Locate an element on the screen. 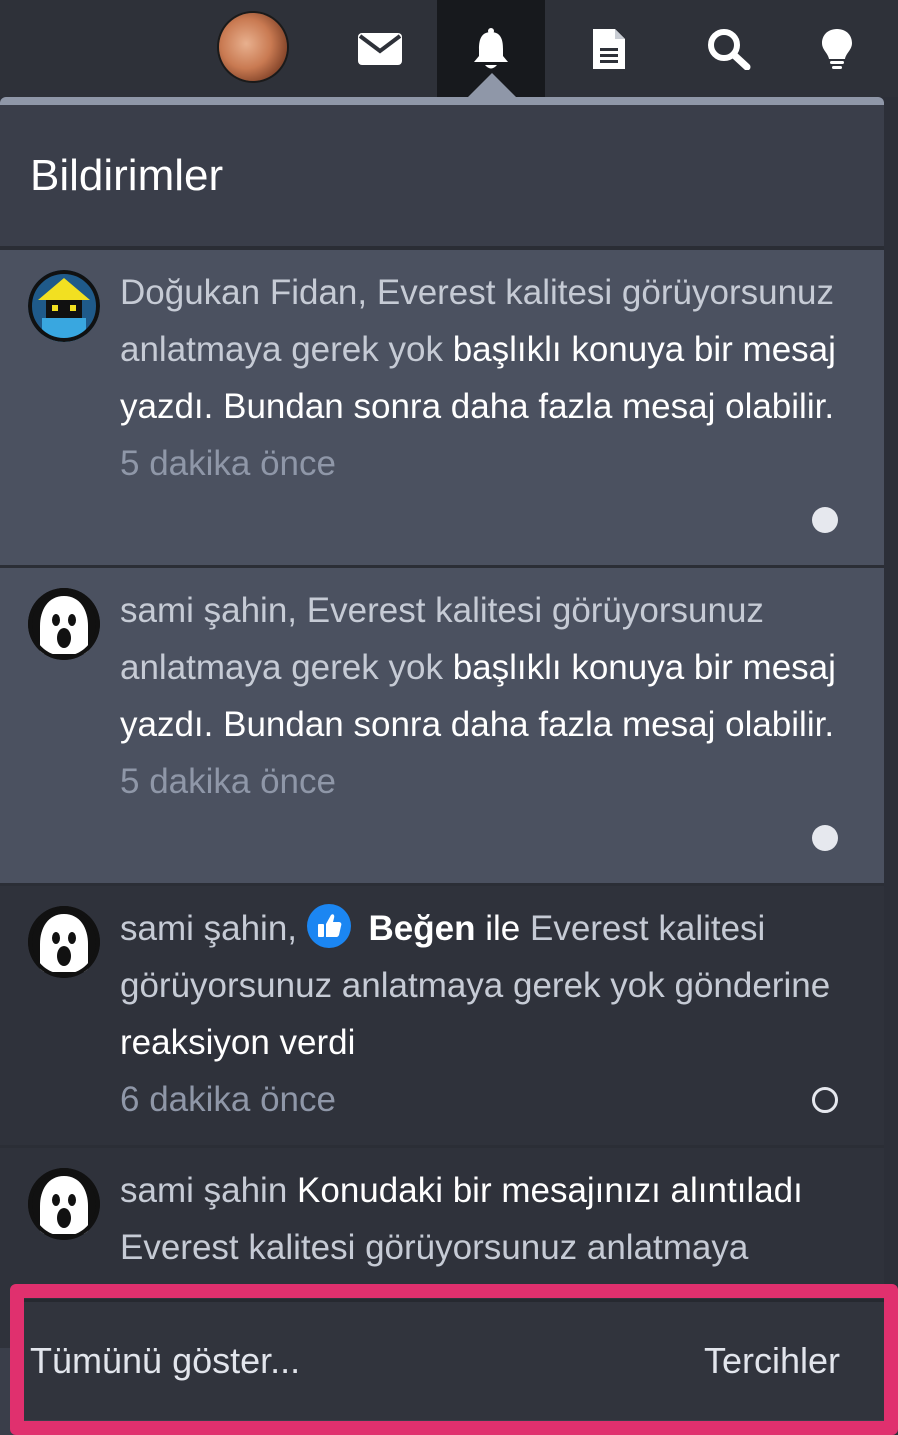 The width and height of the screenshot is (898, 1435). notification-user: sami şahin is located at coordinates (203, 1190).